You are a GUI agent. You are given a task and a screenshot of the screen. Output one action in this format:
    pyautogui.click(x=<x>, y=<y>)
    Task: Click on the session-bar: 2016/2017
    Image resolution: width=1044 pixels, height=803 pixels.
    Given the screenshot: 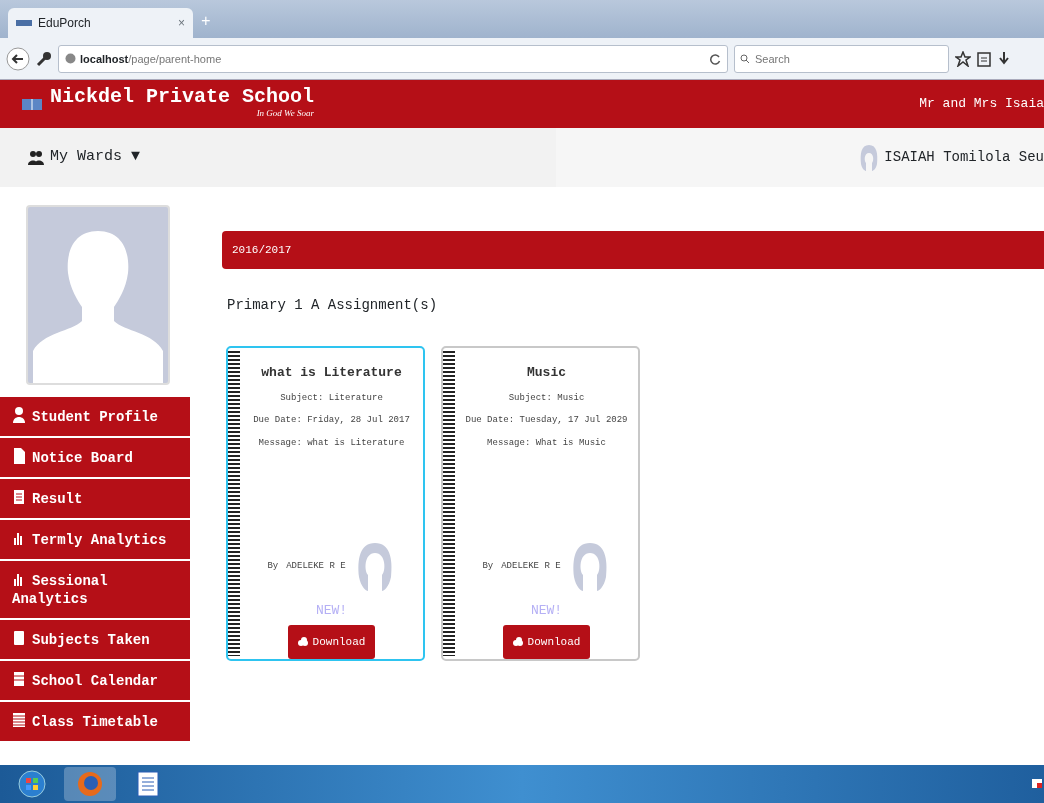 What is the action you would take?
    pyautogui.click(x=633, y=250)
    